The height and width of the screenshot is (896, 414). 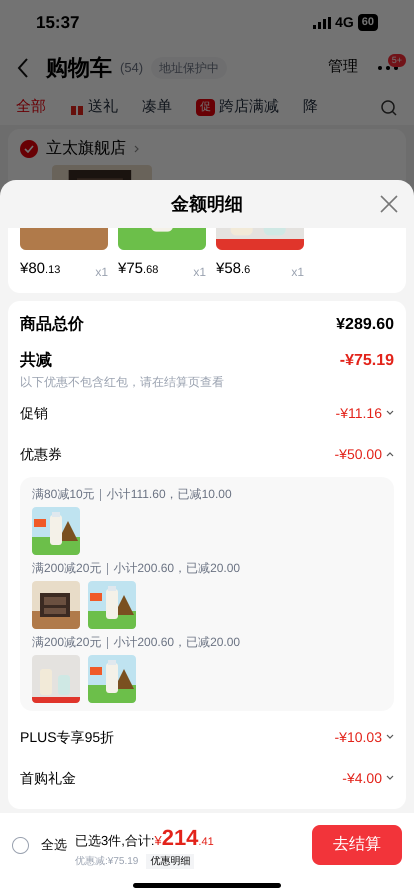 What do you see at coordinates (233, 269) in the screenshot?
I see `product-price: ¥58.6` at bounding box center [233, 269].